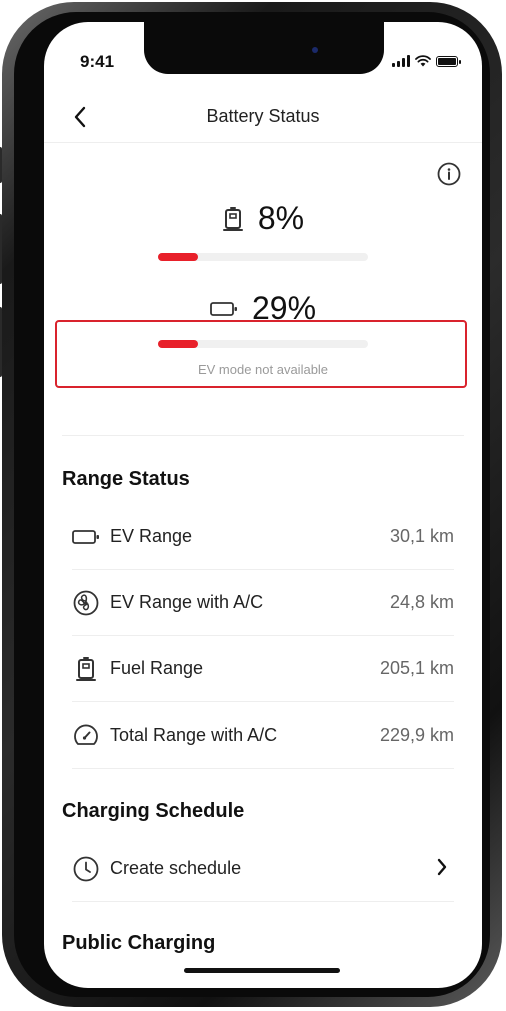 The image size is (506, 1011). I want to click on public-charging-title: Public Charging, so click(139, 943).